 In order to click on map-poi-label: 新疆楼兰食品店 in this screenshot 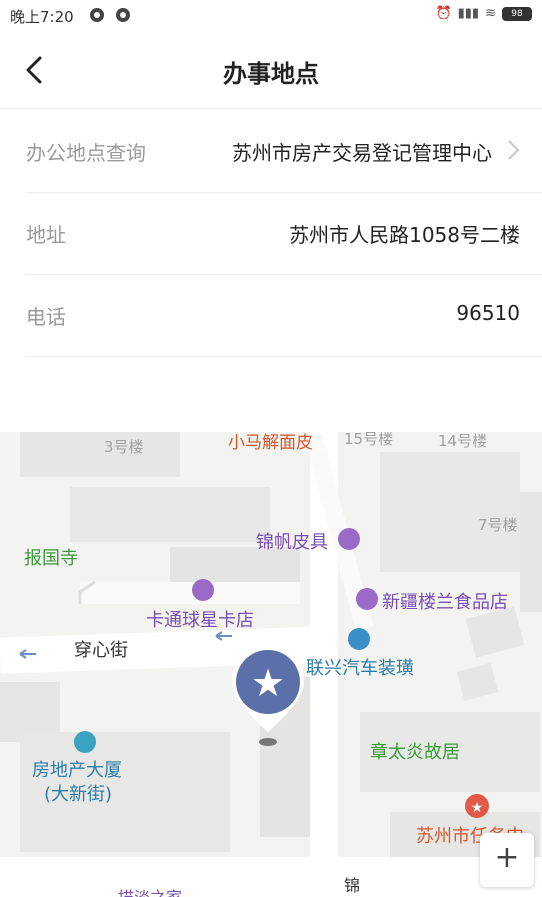, I will do `click(445, 601)`.